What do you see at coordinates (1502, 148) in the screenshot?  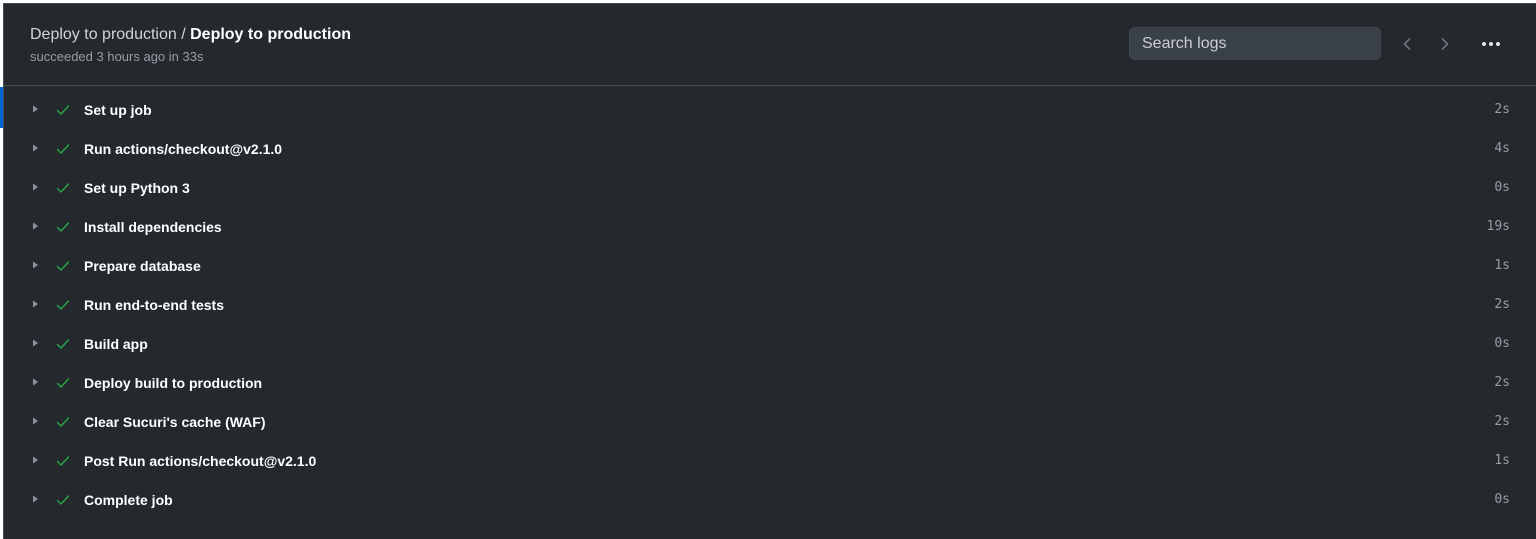 I see `step-duration: 4s` at bounding box center [1502, 148].